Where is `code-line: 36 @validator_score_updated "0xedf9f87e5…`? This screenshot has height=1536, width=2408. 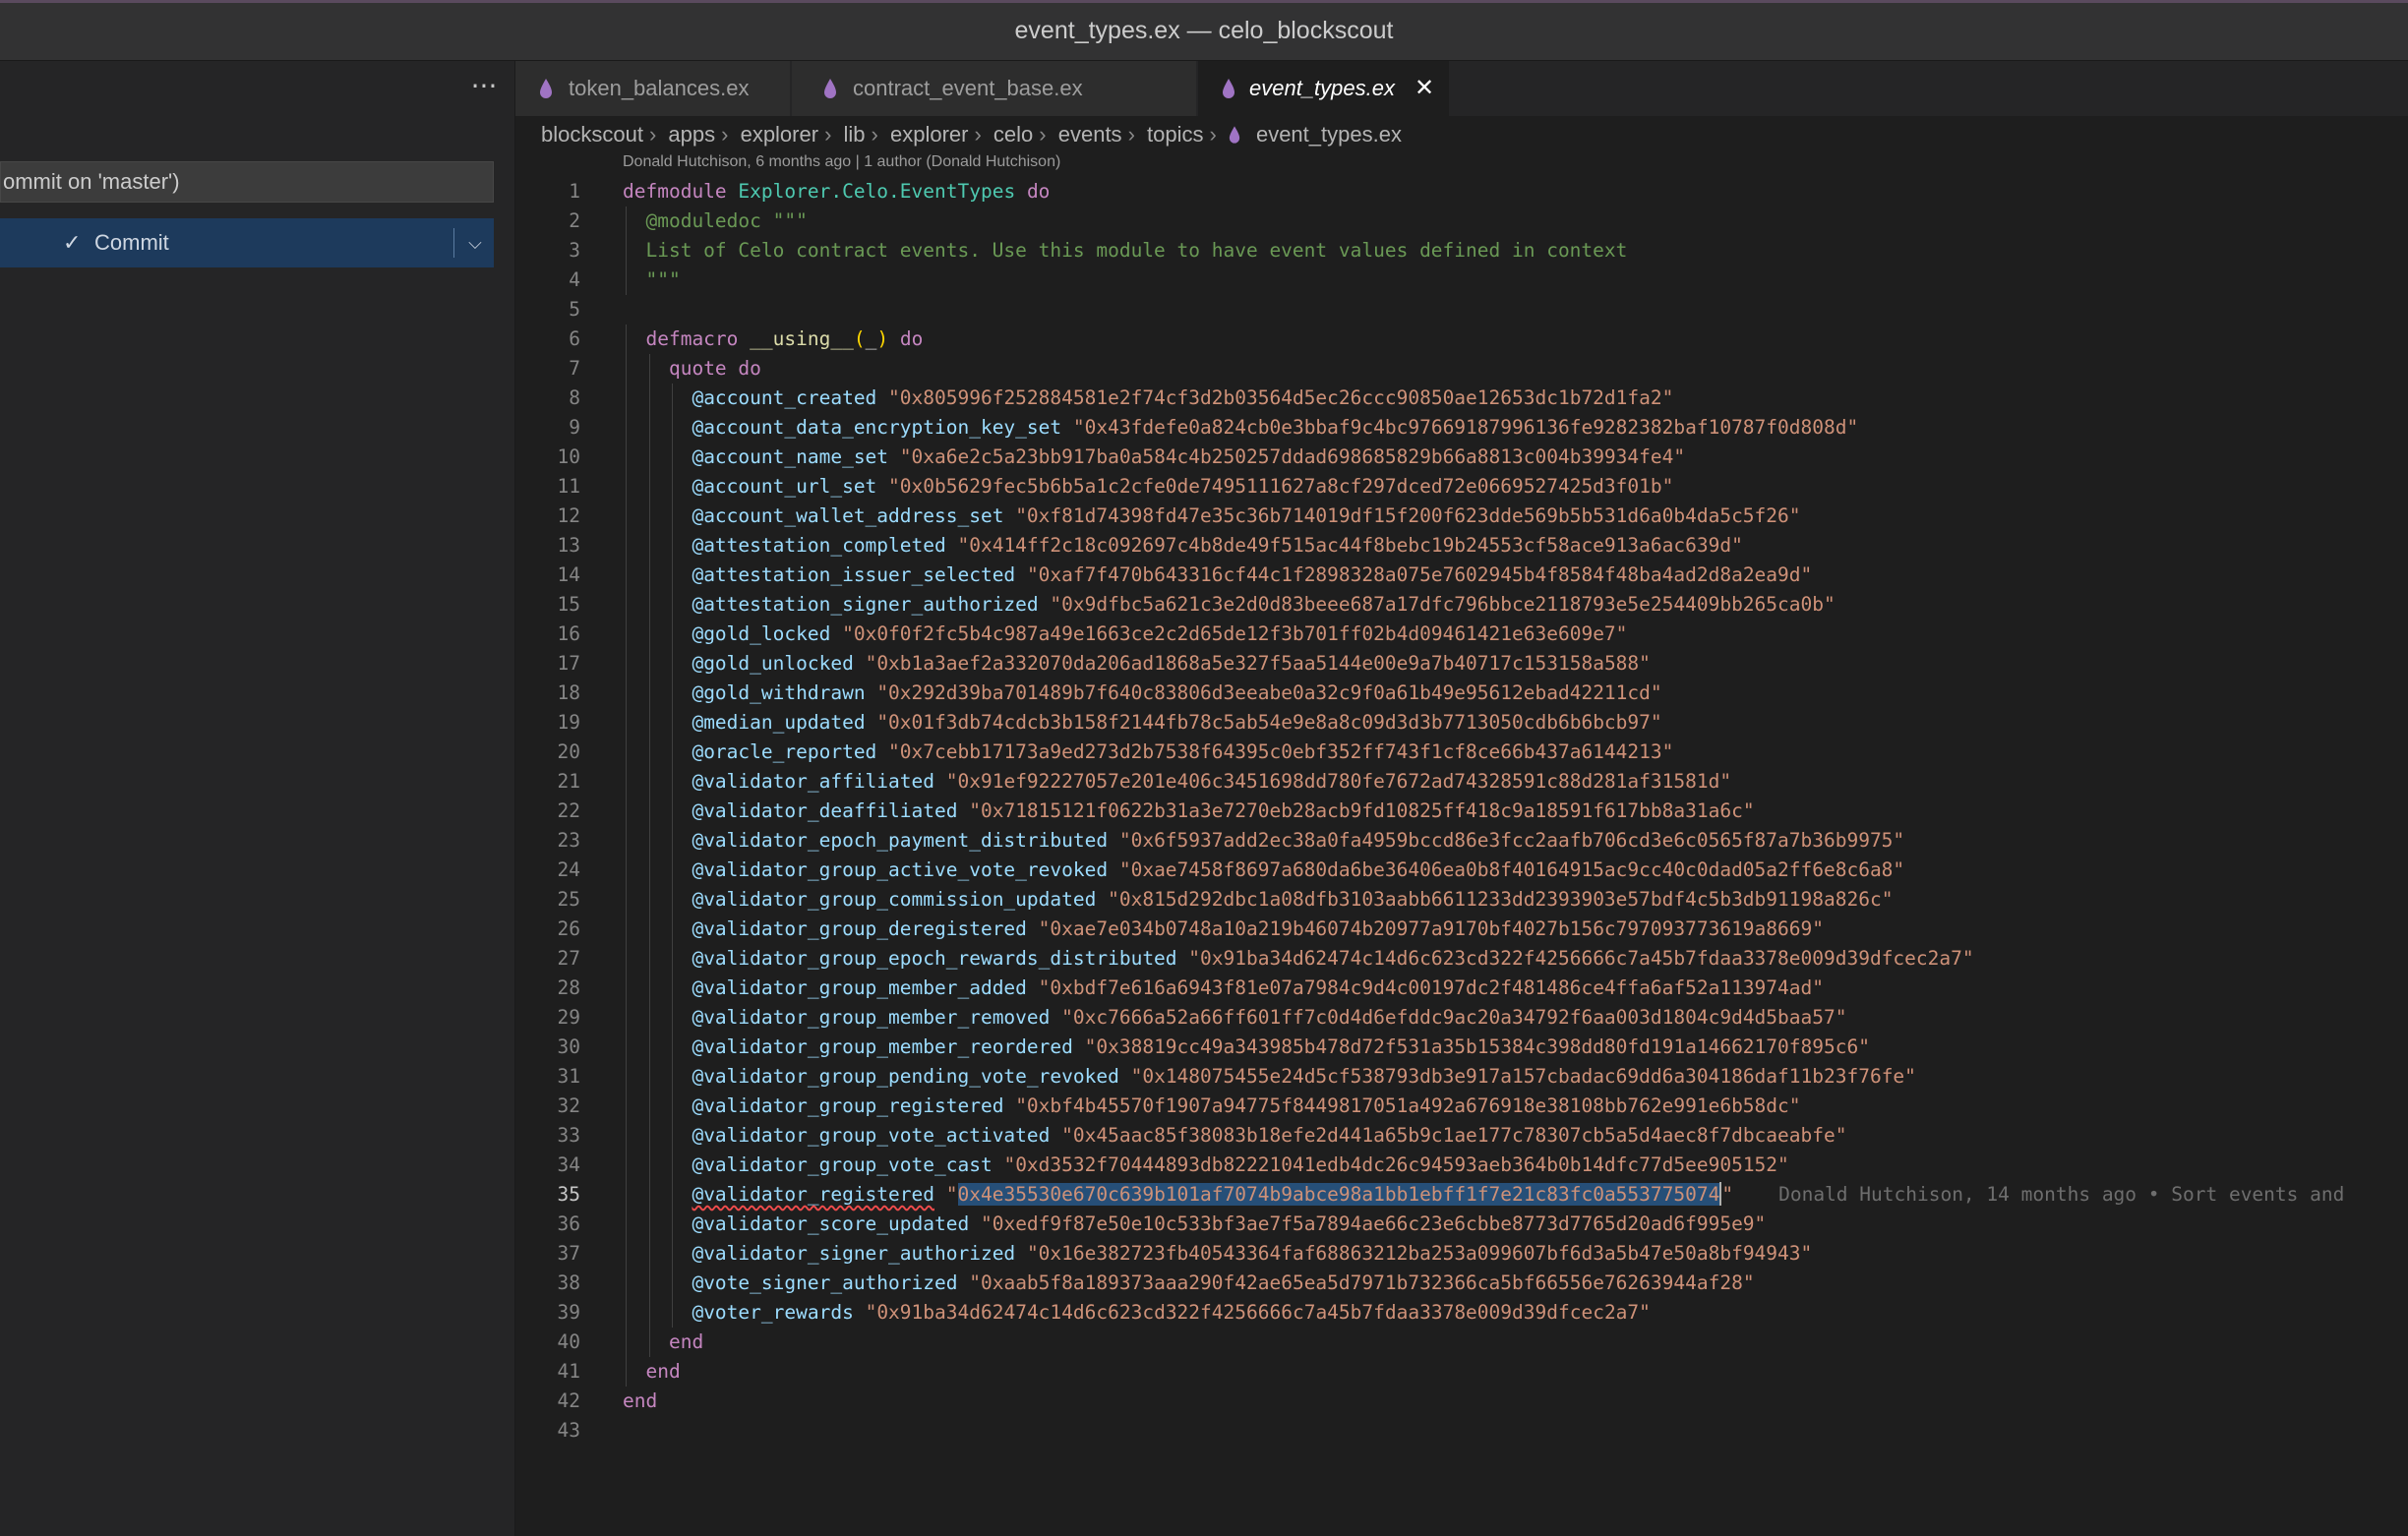 code-line: 36 @validator_score_updated "0xedf9f87e5… is located at coordinates (1461, 1224).